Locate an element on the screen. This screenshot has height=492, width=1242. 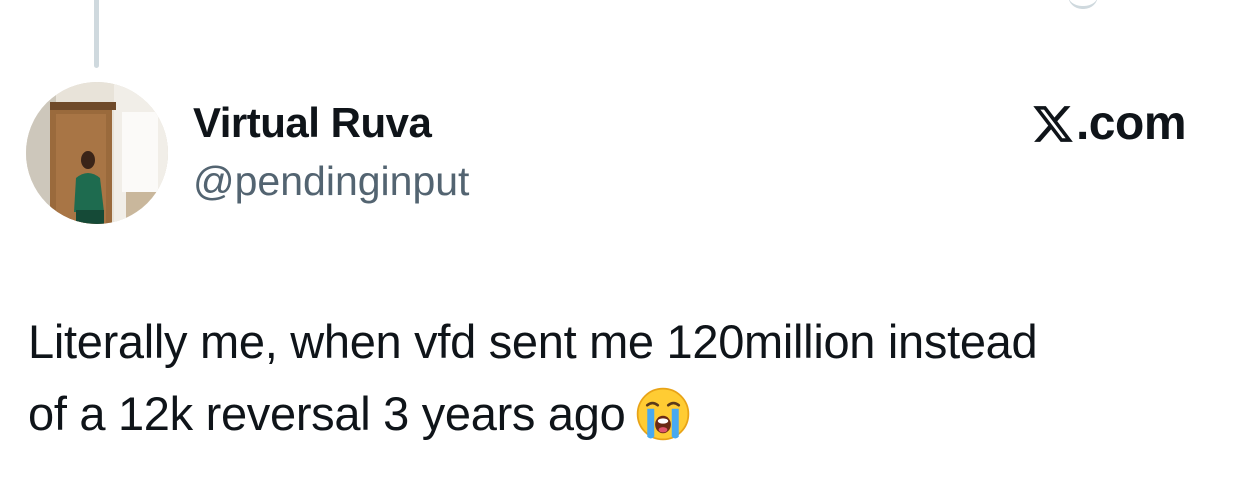
avatar-photo is located at coordinates (97, 153).